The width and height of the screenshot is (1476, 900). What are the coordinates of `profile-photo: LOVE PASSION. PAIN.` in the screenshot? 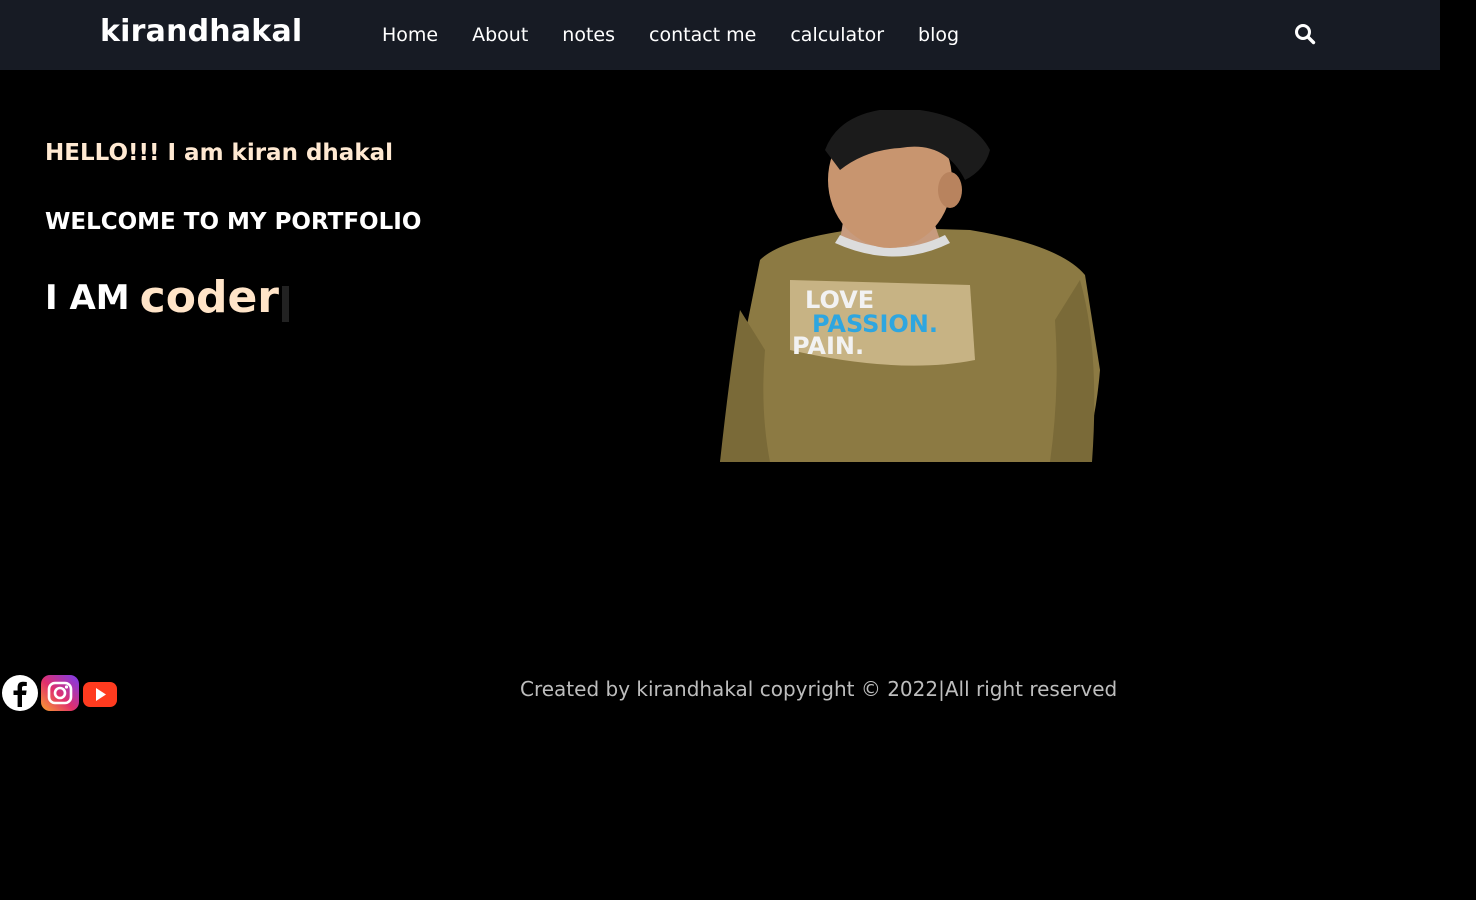 It's located at (910, 287).